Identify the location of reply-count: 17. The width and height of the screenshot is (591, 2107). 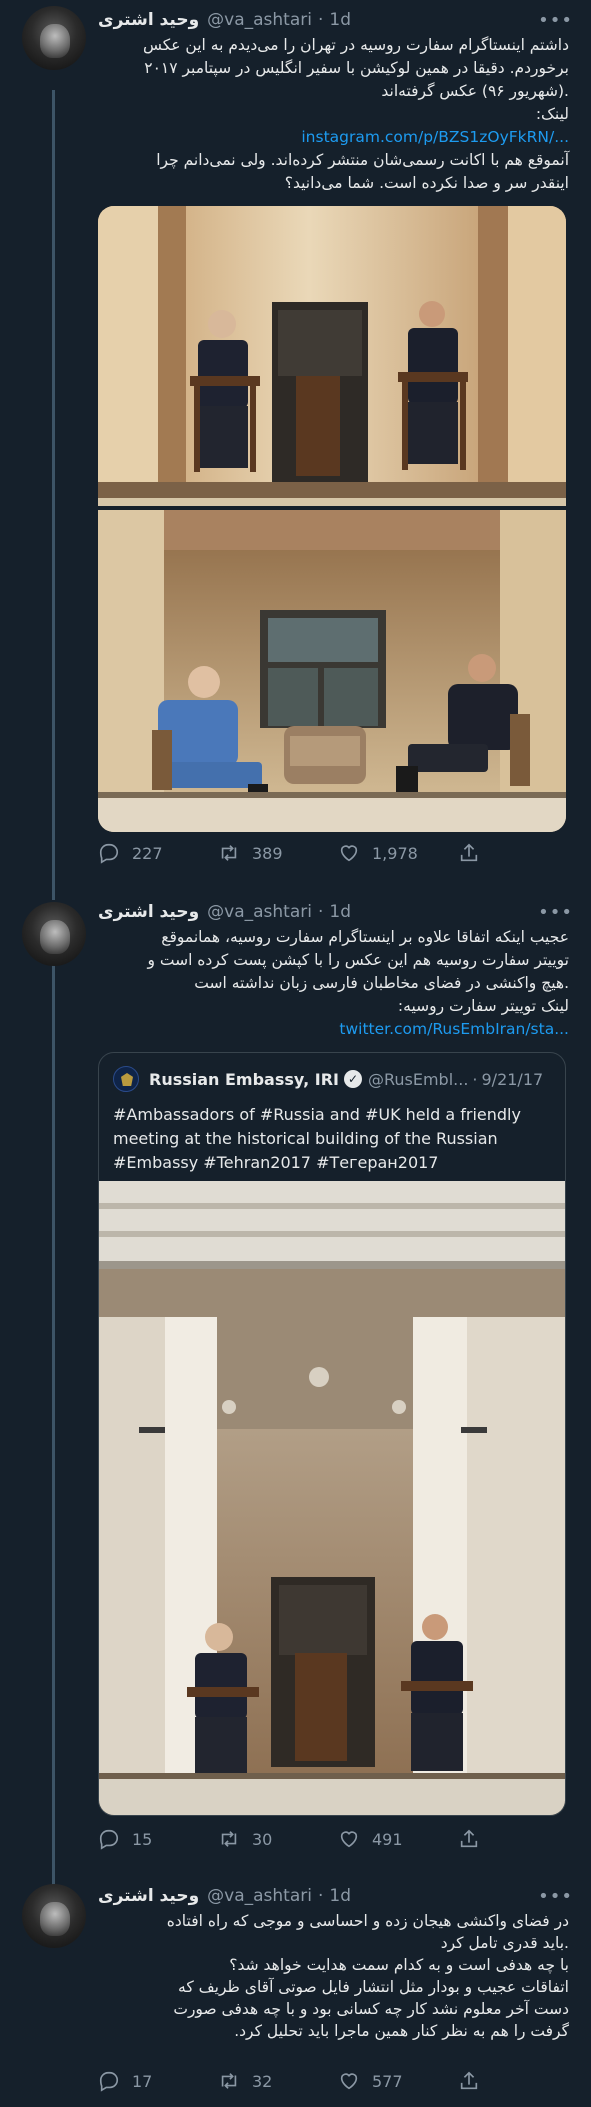
(142, 2081).